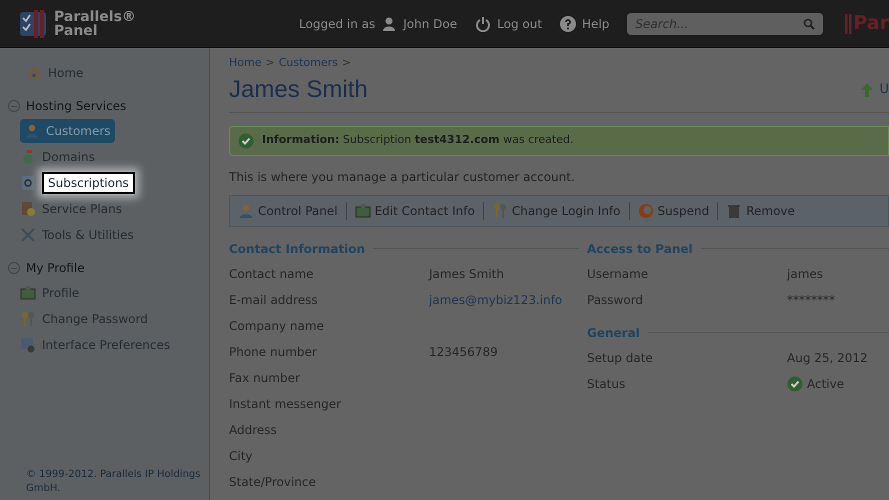 This screenshot has height=500, width=889. I want to click on sidebar-item: Change Password, so click(95, 319).